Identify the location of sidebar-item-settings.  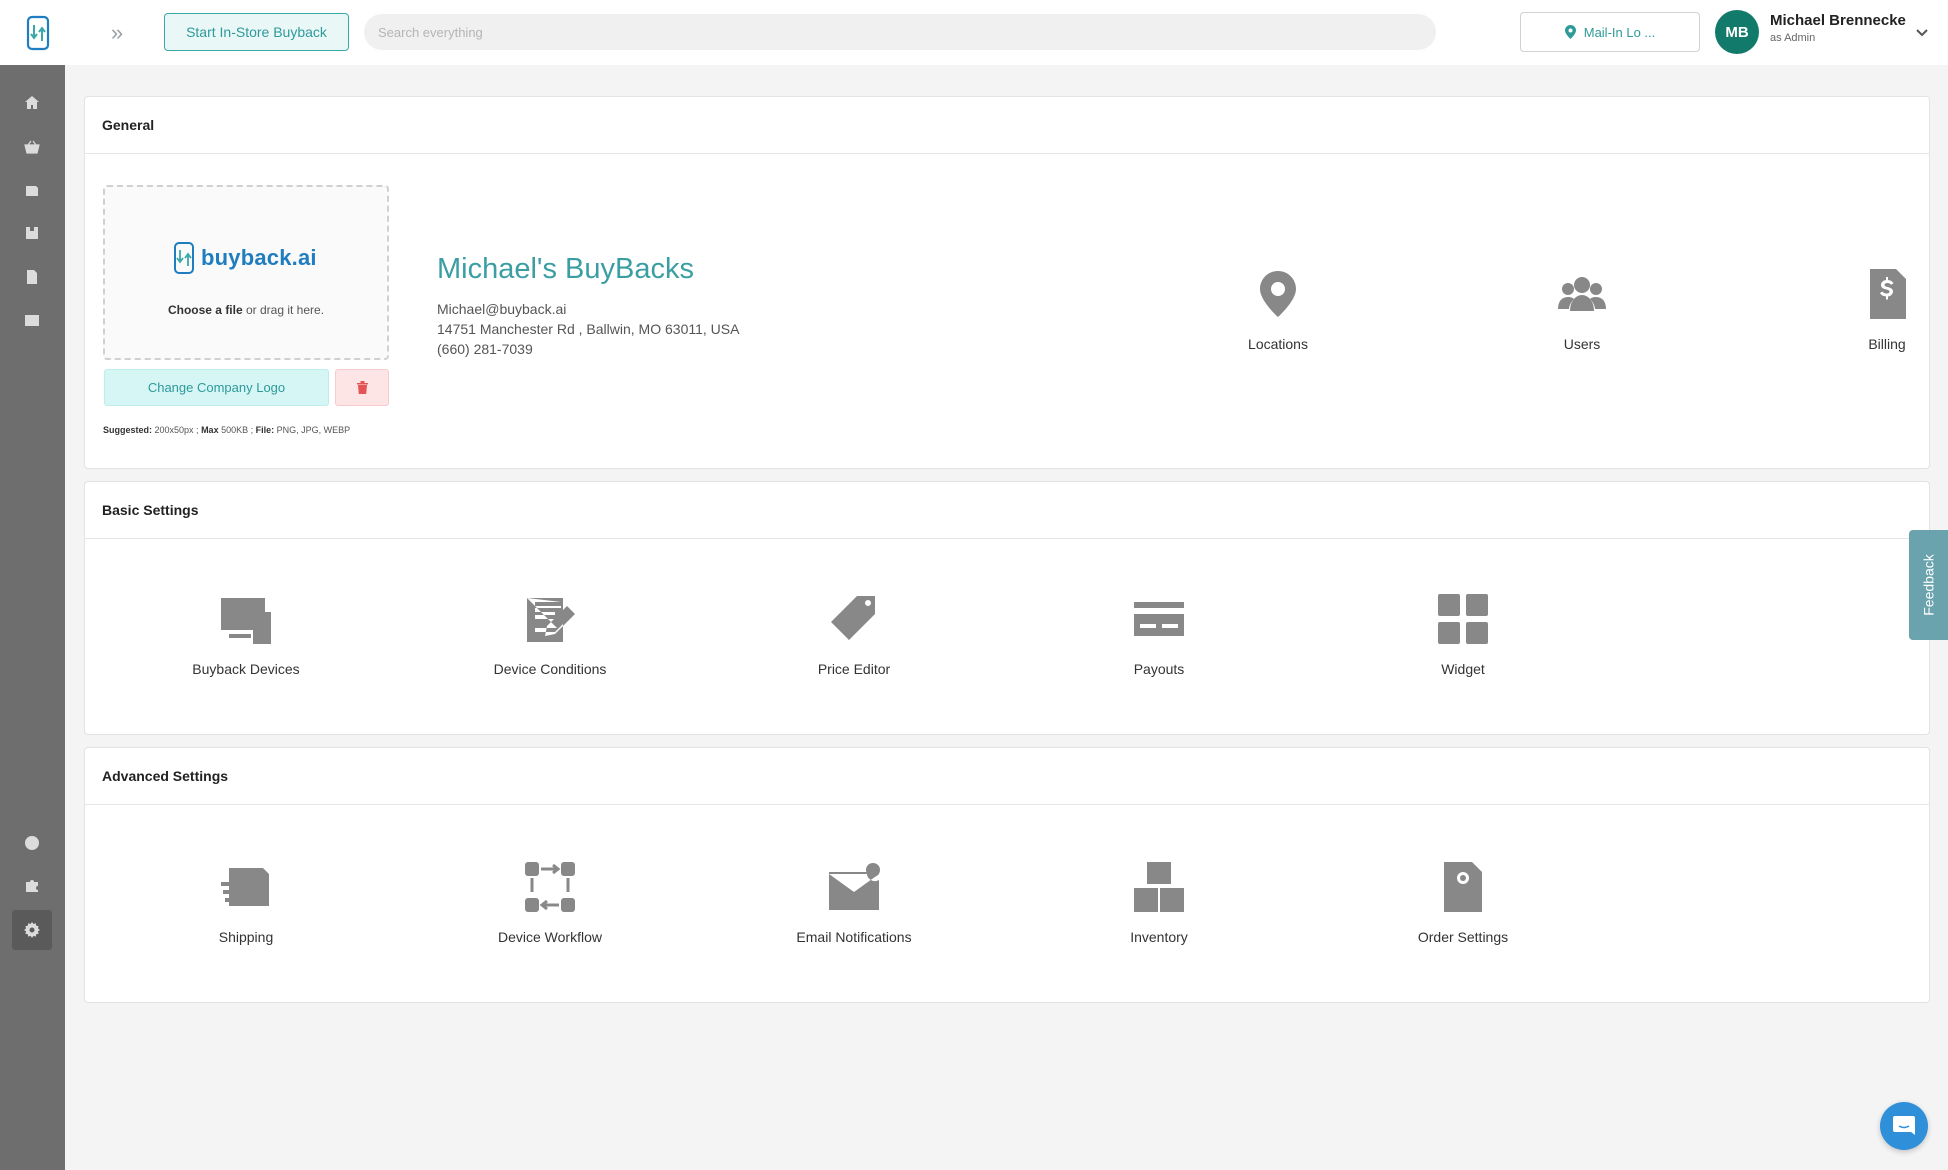
(32, 930).